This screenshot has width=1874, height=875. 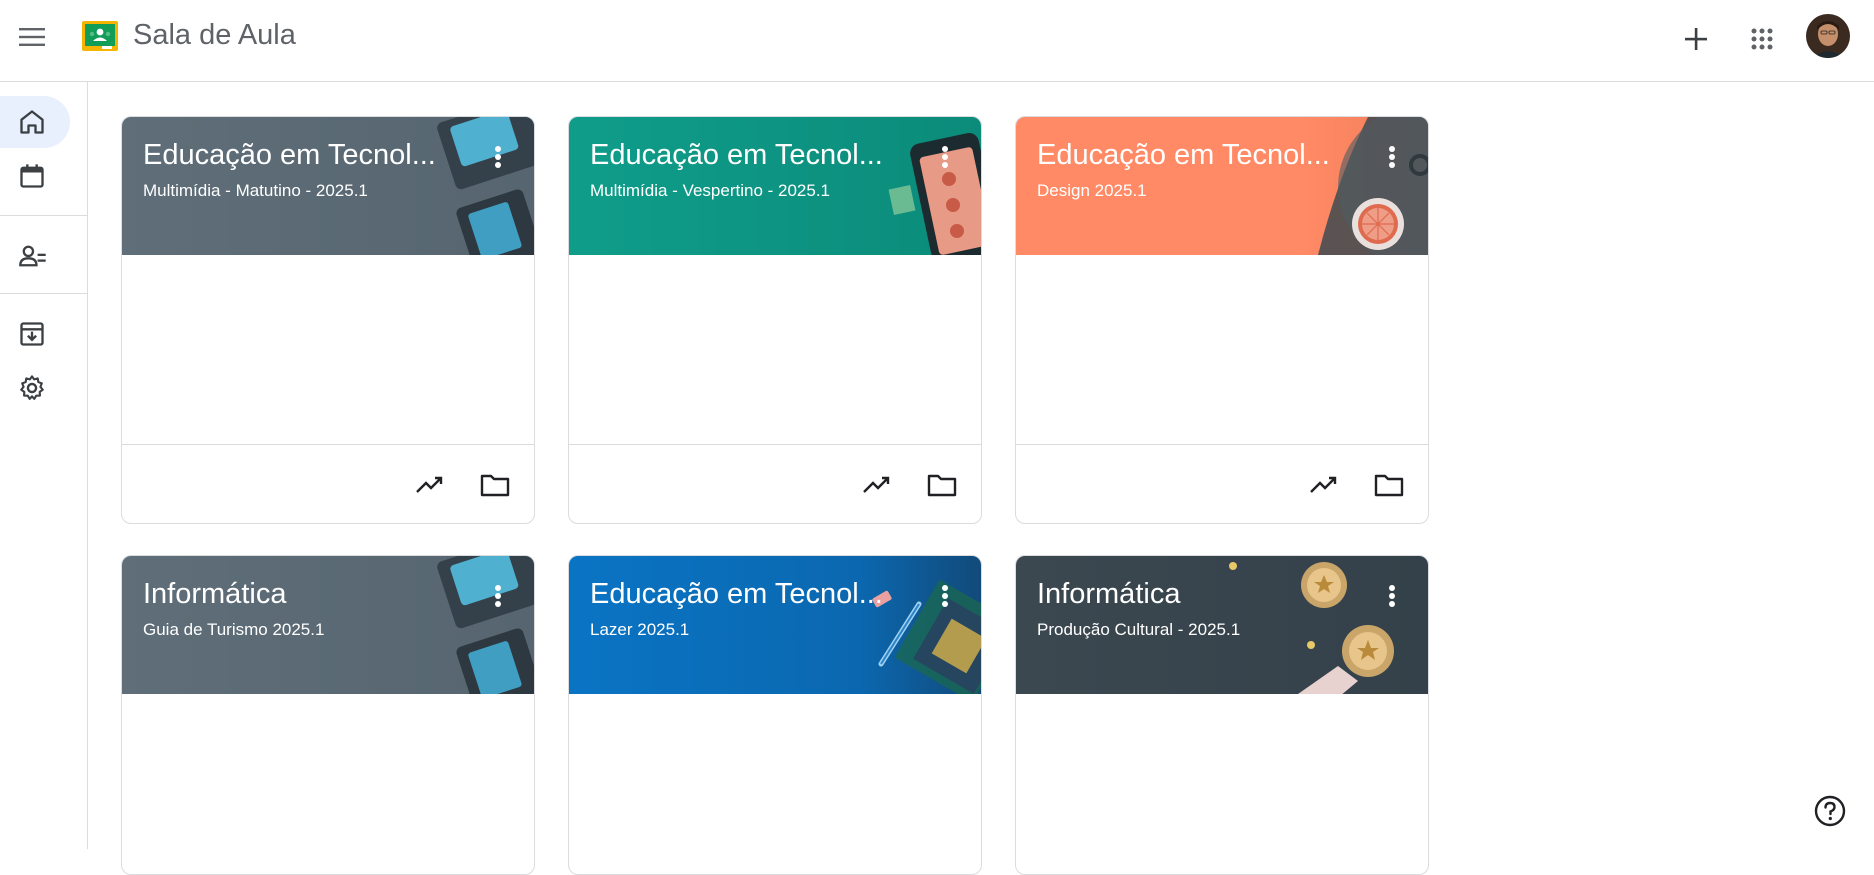 I want to click on class-section: Multimídia - Matutino - 2025.1, so click(x=255, y=190).